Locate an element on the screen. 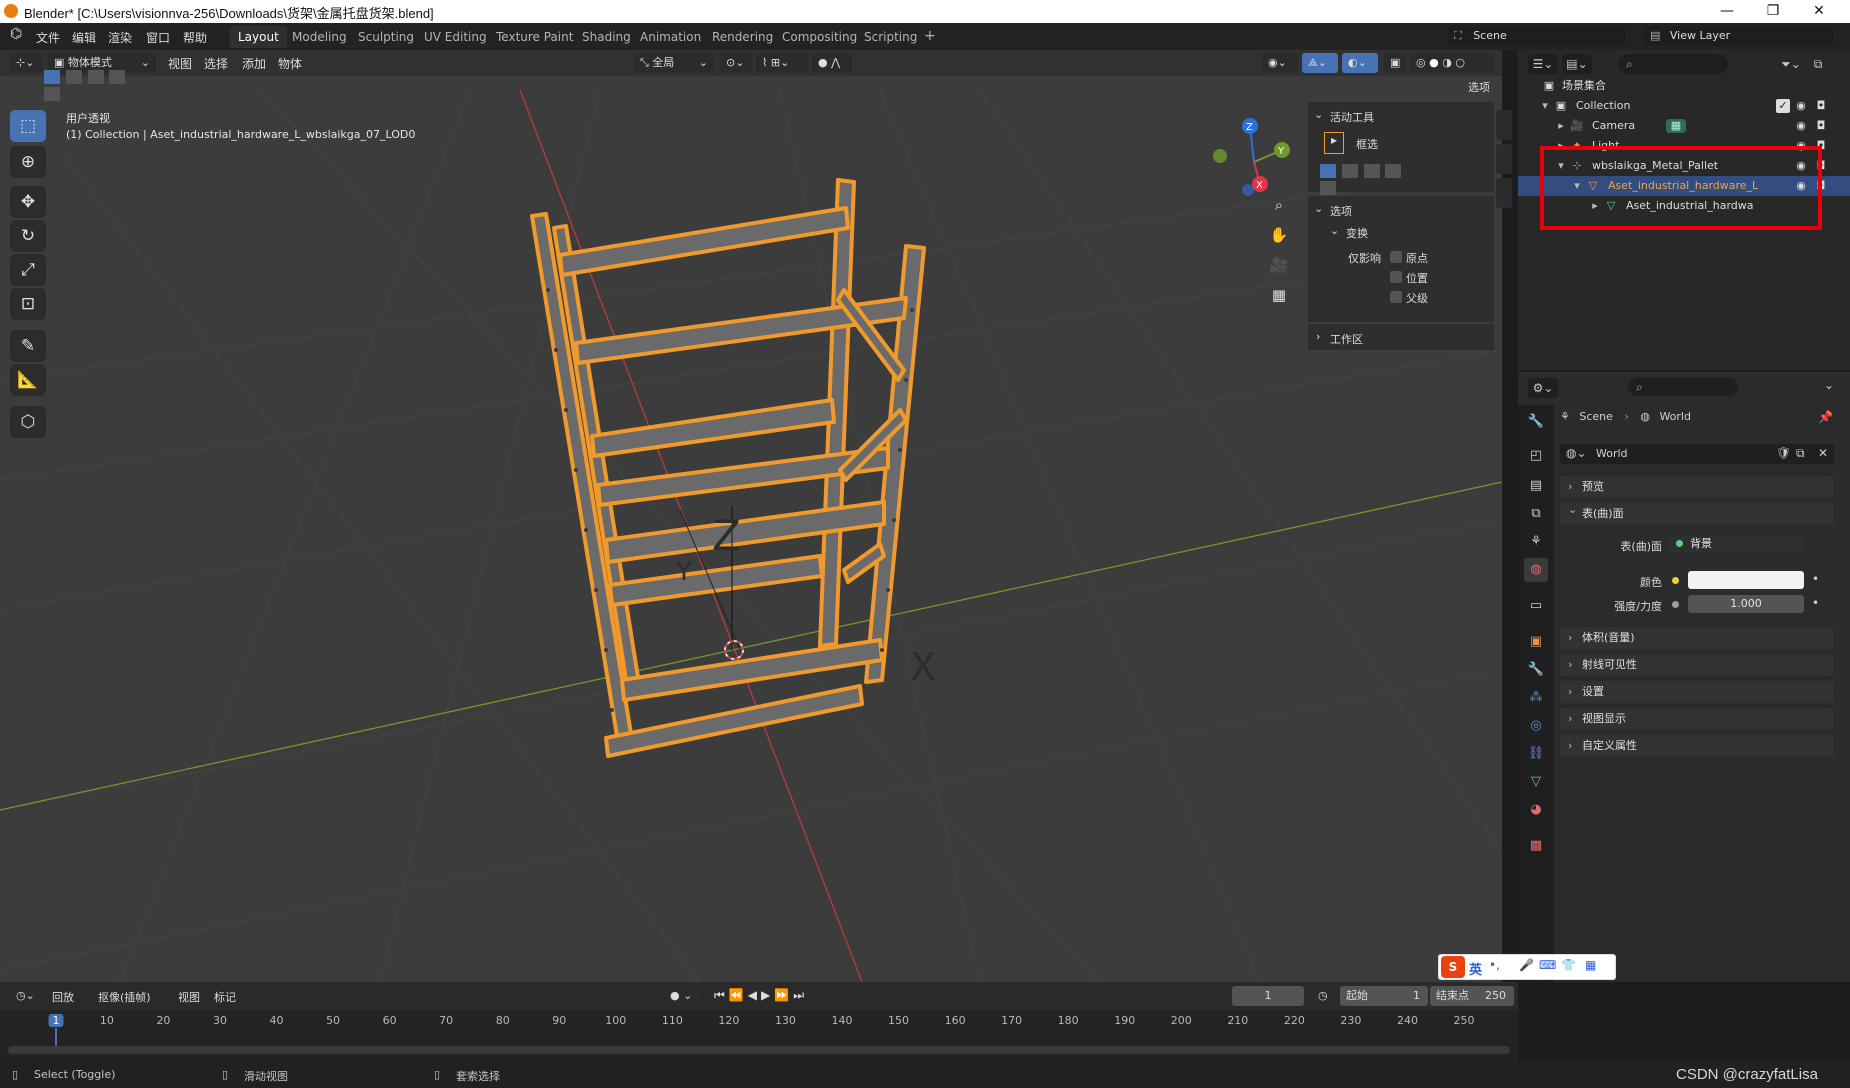 This screenshot has height=1088, width=1850. shading-mode-buttons: ◎ ● ◑ ○ is located at coordinates (1452, 63).